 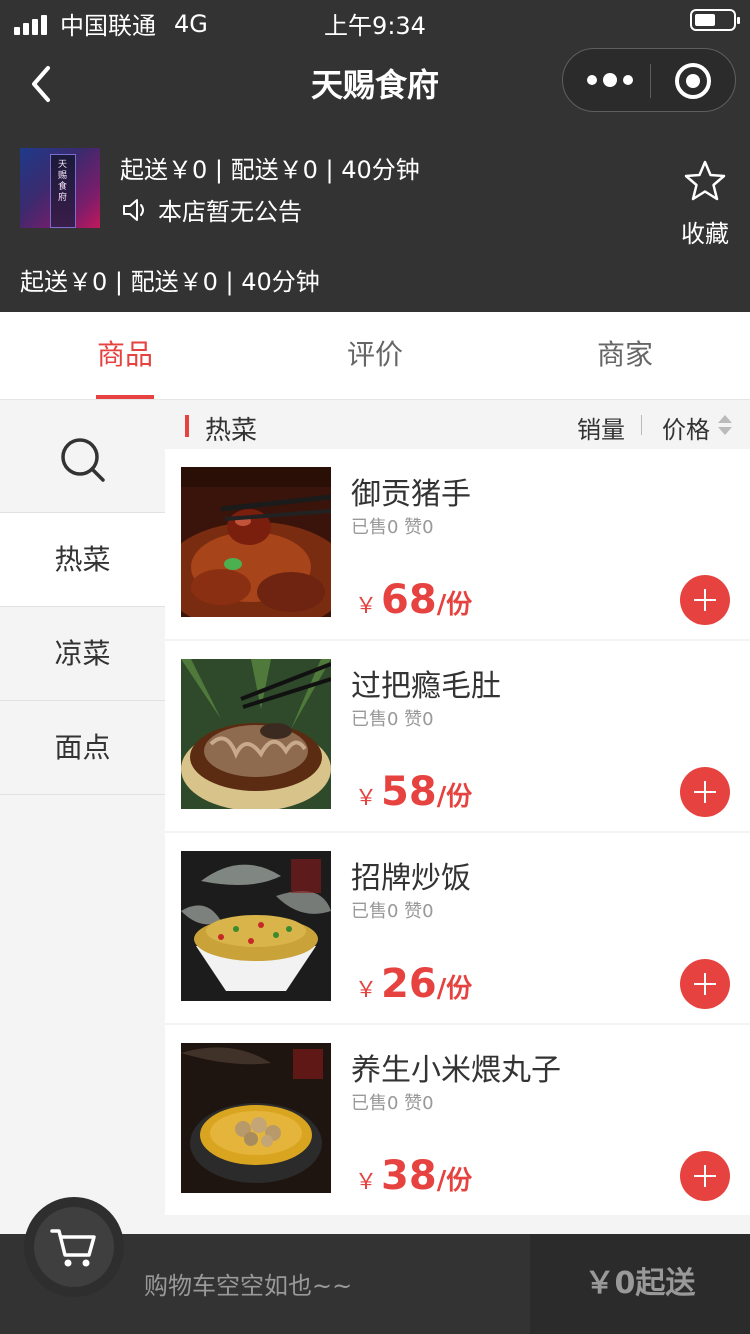 I want to click on tab-goods: 商品, so click(x=125, y=355).